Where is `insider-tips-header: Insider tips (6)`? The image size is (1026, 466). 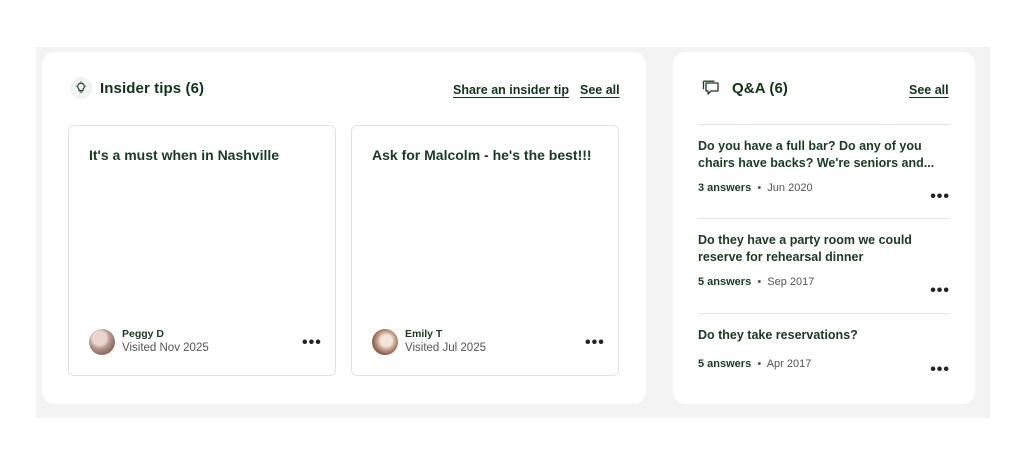
insider-tips-header: Insider tips (6) is located at coordinates (137, 88).